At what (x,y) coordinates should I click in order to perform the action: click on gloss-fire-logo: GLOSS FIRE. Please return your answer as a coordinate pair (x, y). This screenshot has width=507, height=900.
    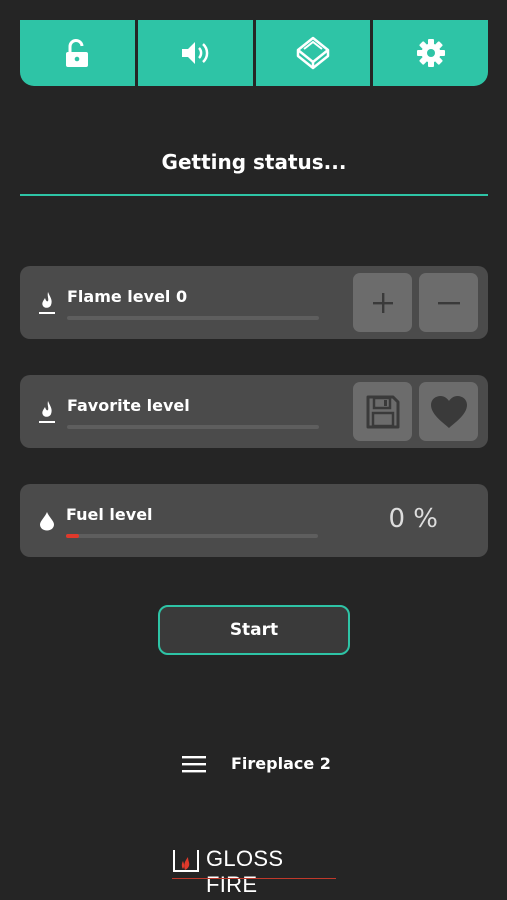
    Looking at the image, I should click on (255, 869).